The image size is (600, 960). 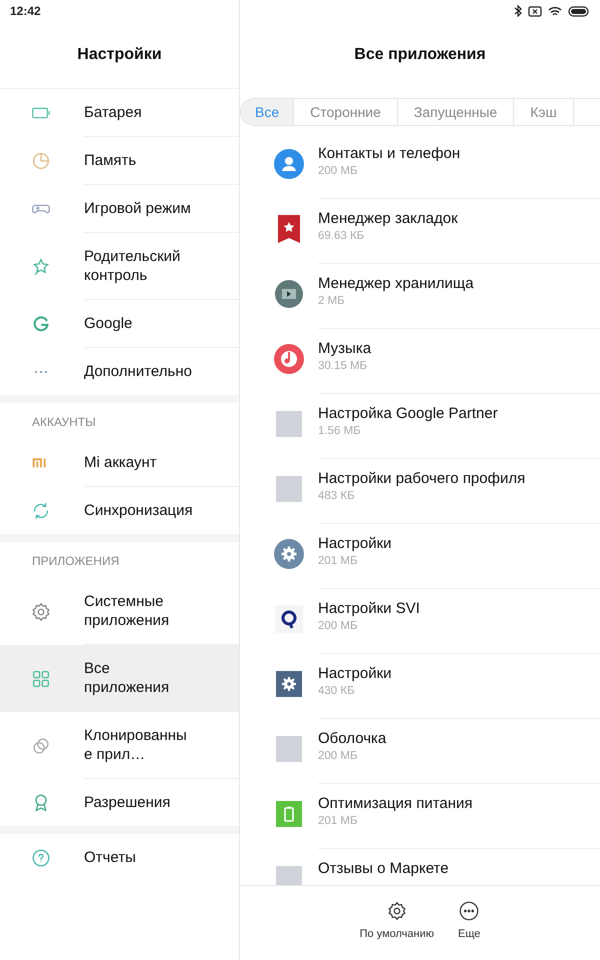 What do you see at coordinates (41, 857) in the screenshot?
I see `help-icon` at bounding box center [41, 857].